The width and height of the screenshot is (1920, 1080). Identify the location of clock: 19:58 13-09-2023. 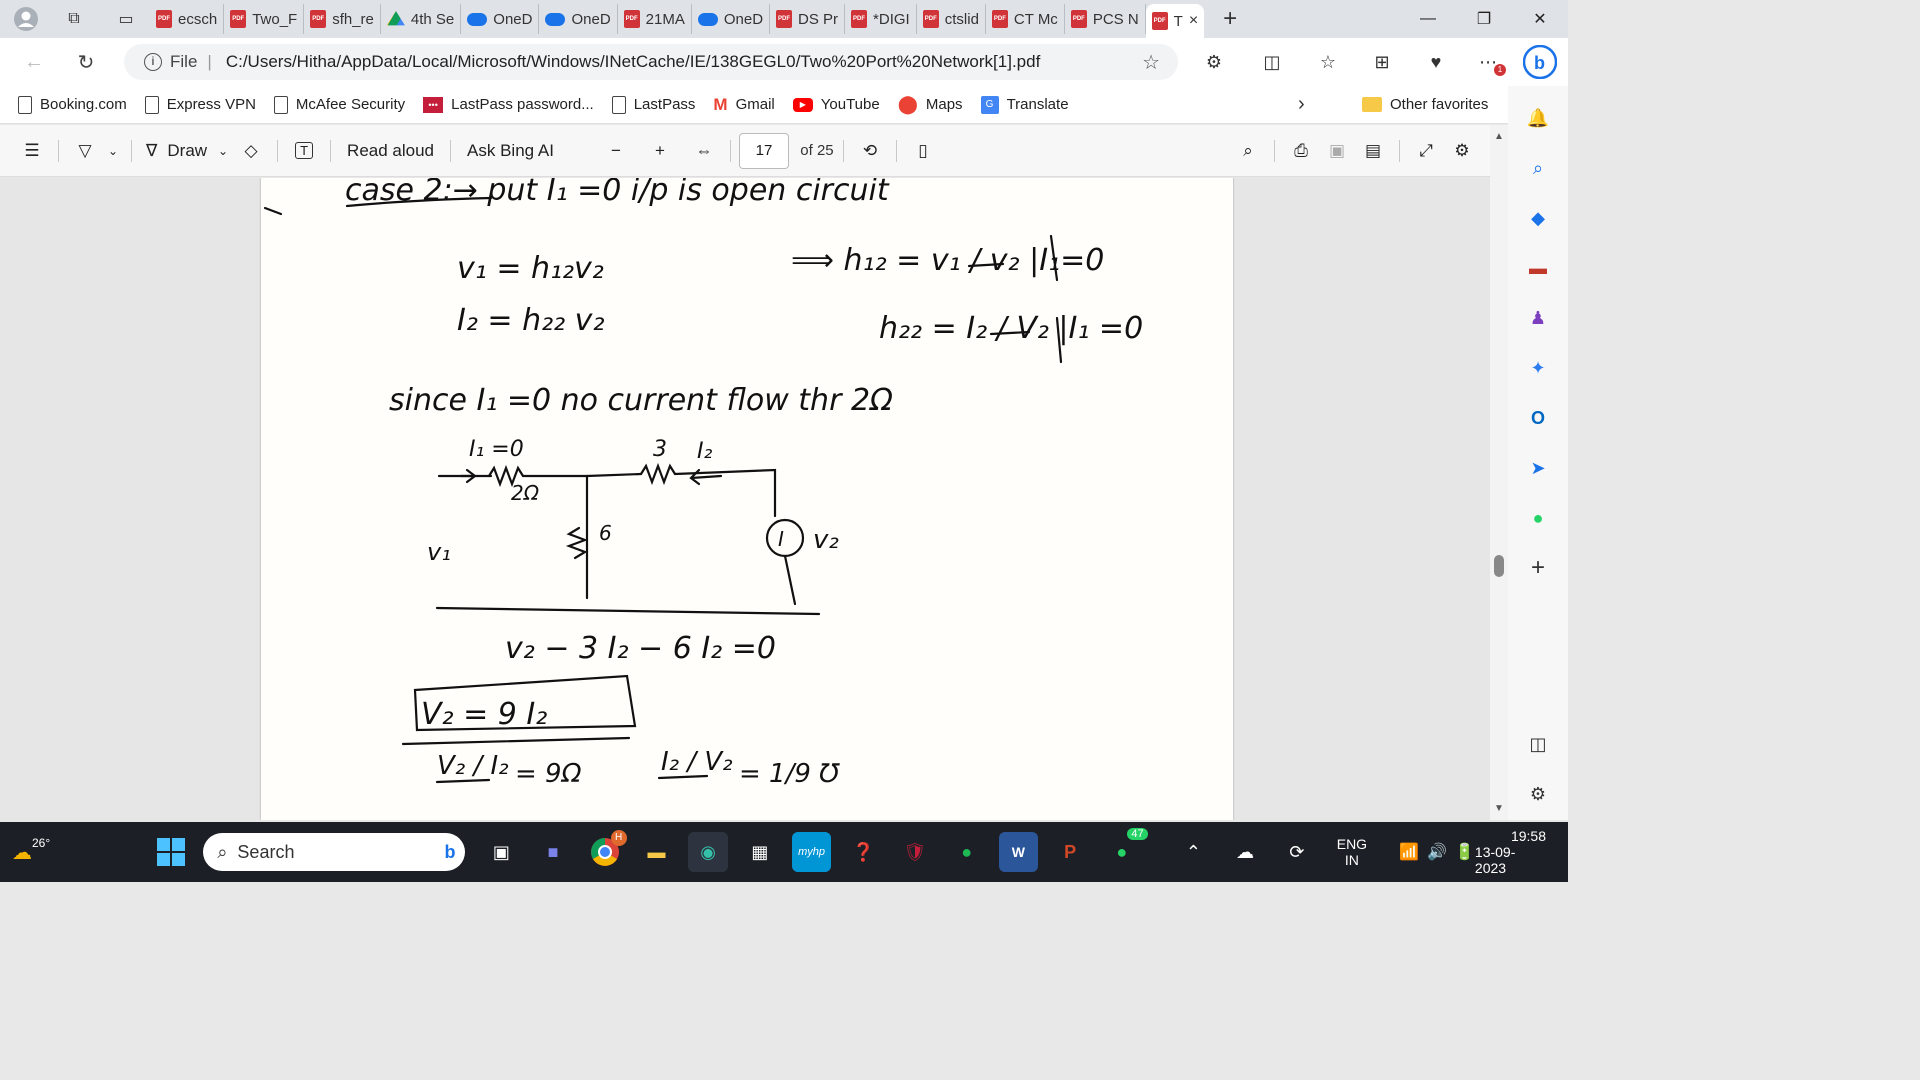
(1510, 852).